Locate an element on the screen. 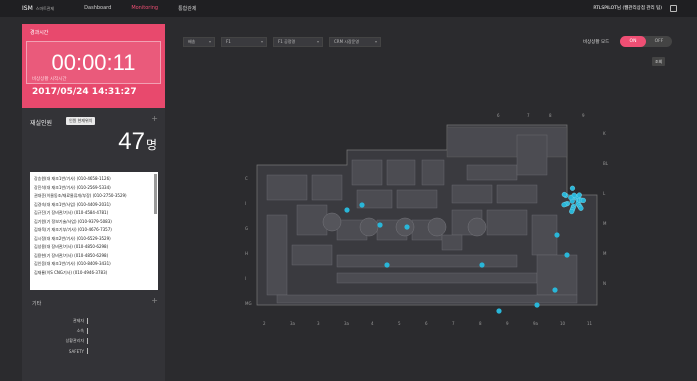 The height and width of the screenshot is (381, 697). occupant-item: 김재룡(이S CNG기사) (010-4946-3783) is located at coordinates (94, 273).